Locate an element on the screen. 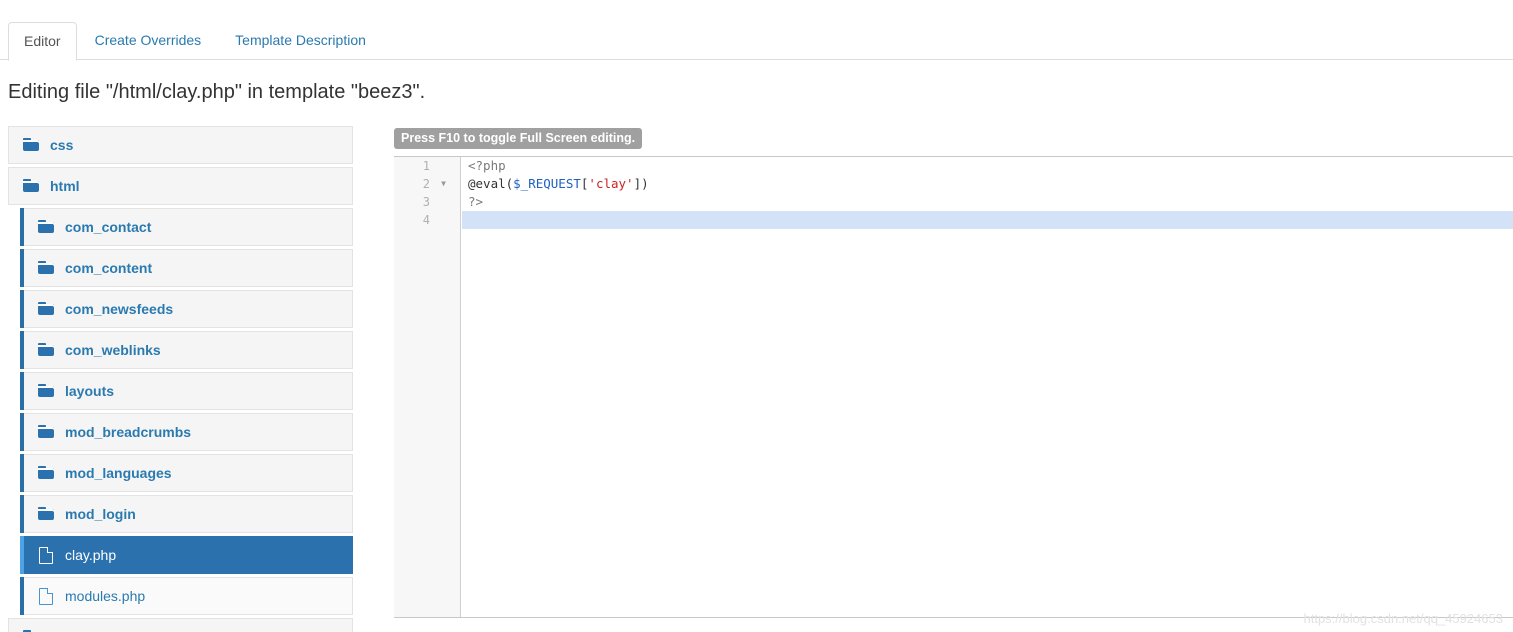  code-token: ?> is located at coordinates (476, 201).